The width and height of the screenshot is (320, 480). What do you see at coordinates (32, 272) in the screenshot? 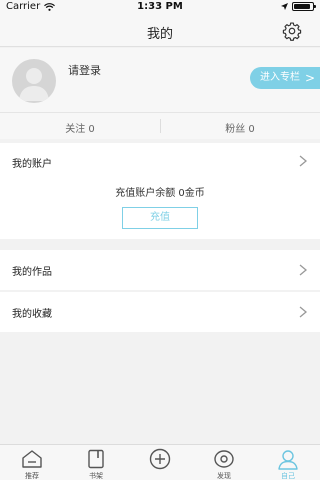
I see `my-works-label: 我的作品` at bounding box center [32, 272].